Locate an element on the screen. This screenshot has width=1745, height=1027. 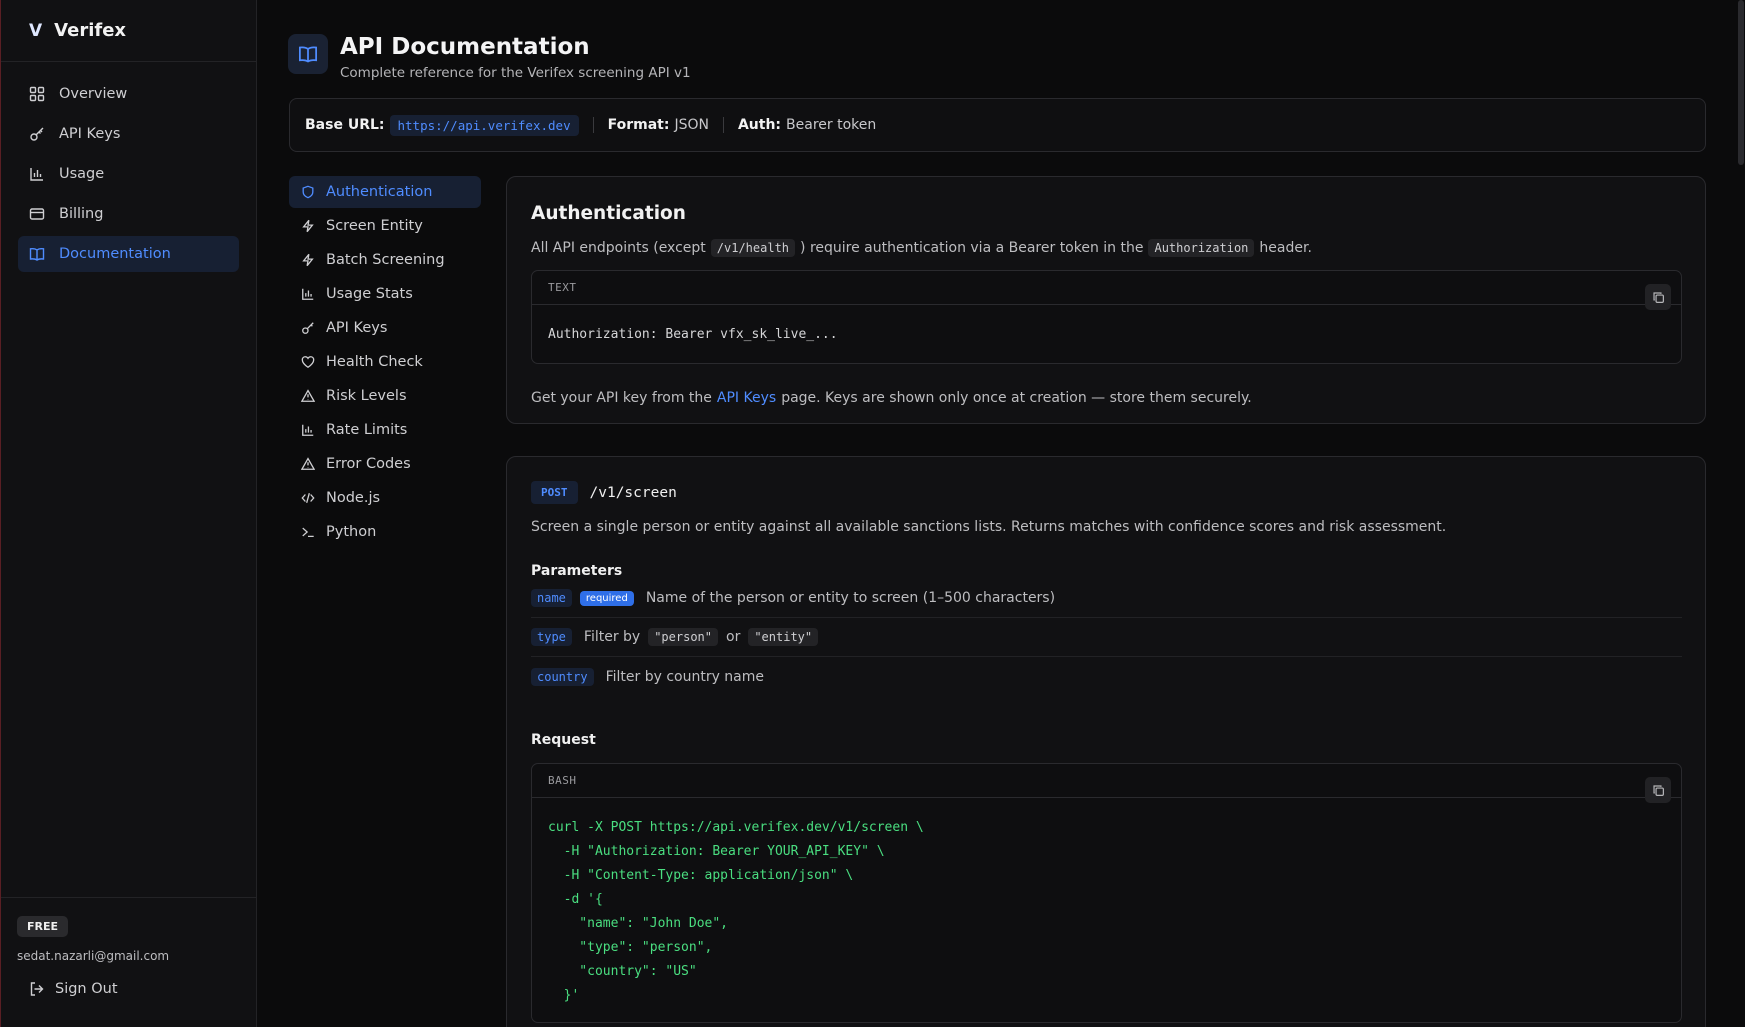
sign-out-icon is located at coordinates (37, 989).